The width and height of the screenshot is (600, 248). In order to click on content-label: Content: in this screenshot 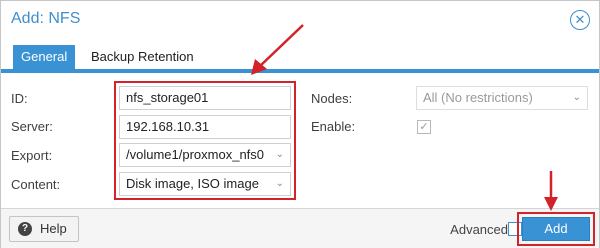, I will do `click(36, 184)`.